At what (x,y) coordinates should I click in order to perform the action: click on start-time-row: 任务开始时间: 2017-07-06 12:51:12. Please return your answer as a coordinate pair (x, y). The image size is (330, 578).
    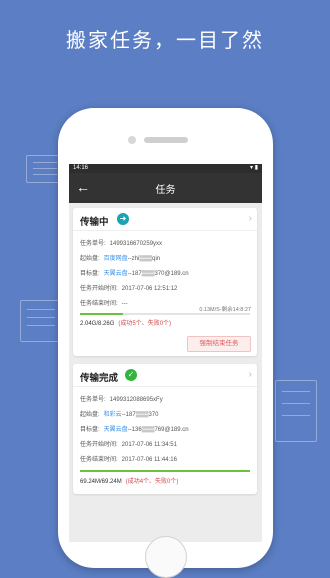
    Looking at the image, I should click on (129, 289).